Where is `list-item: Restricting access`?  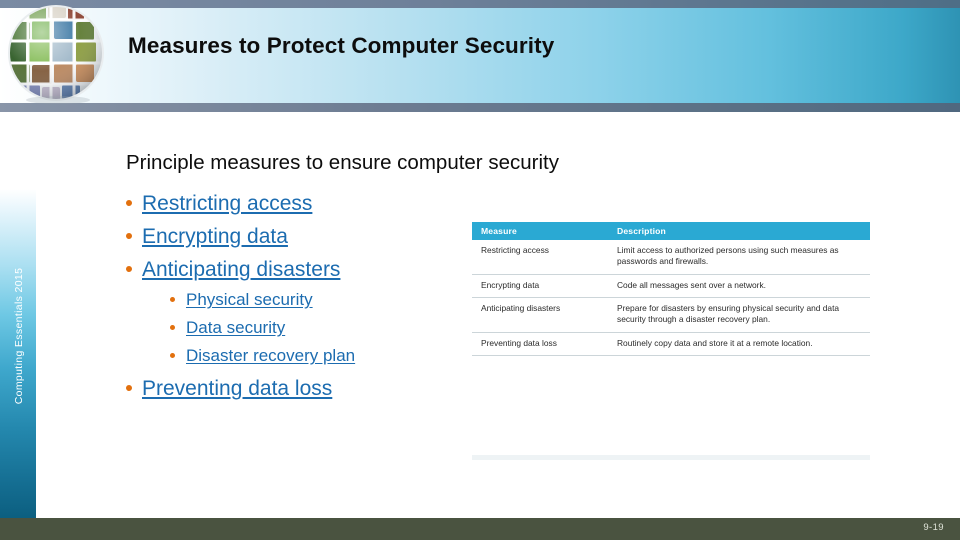
list-item: Restricting access is located at coordinates (240, 204).